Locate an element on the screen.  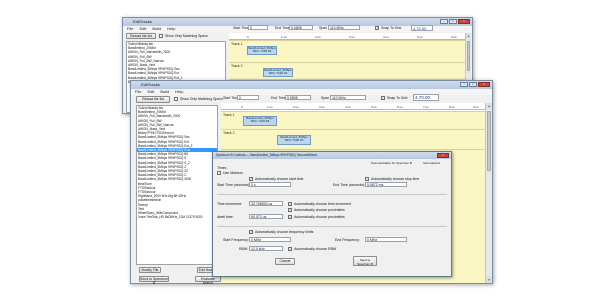
modify-file-button: Modify File is located at coordinates (150, 270).